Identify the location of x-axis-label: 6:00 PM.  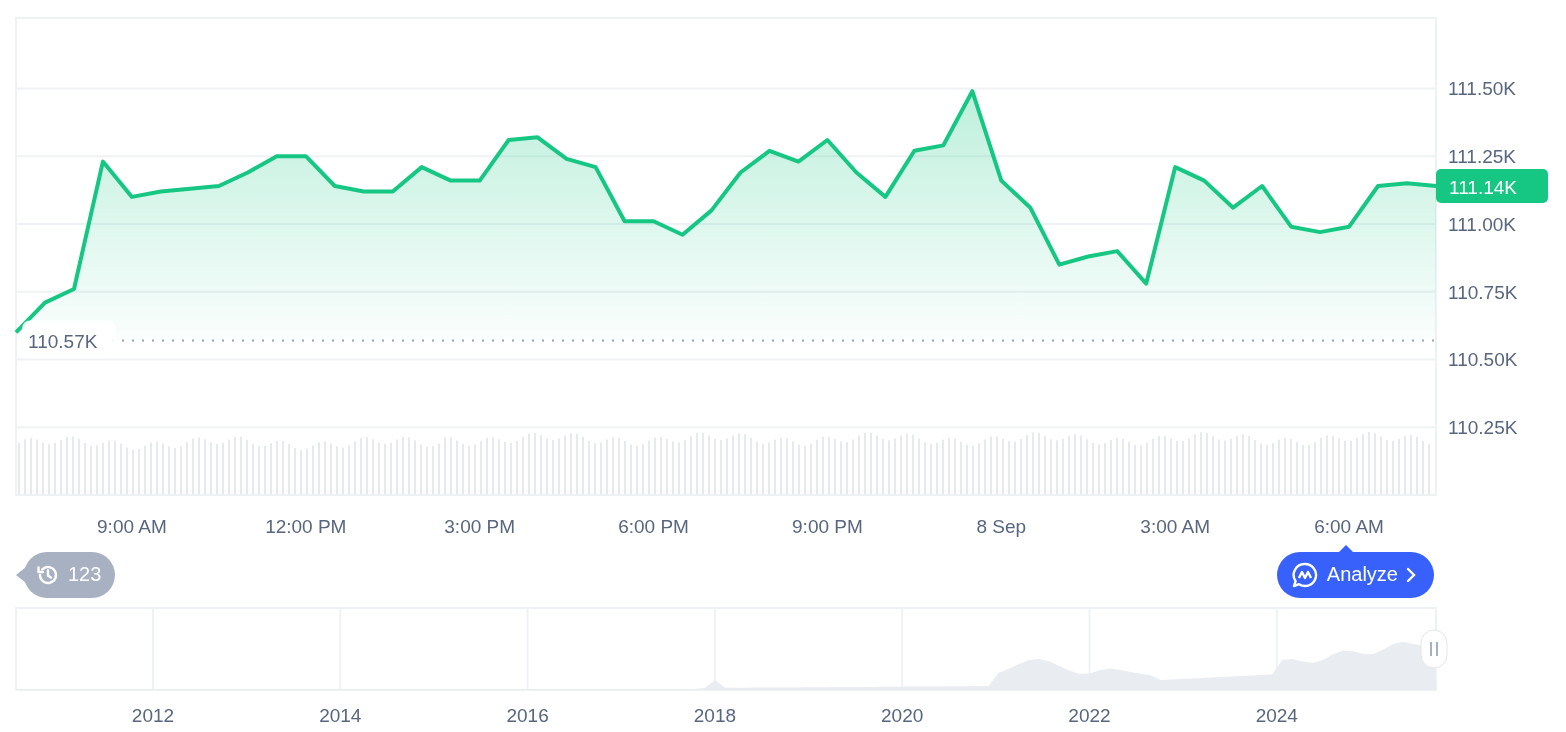
(653, 526).